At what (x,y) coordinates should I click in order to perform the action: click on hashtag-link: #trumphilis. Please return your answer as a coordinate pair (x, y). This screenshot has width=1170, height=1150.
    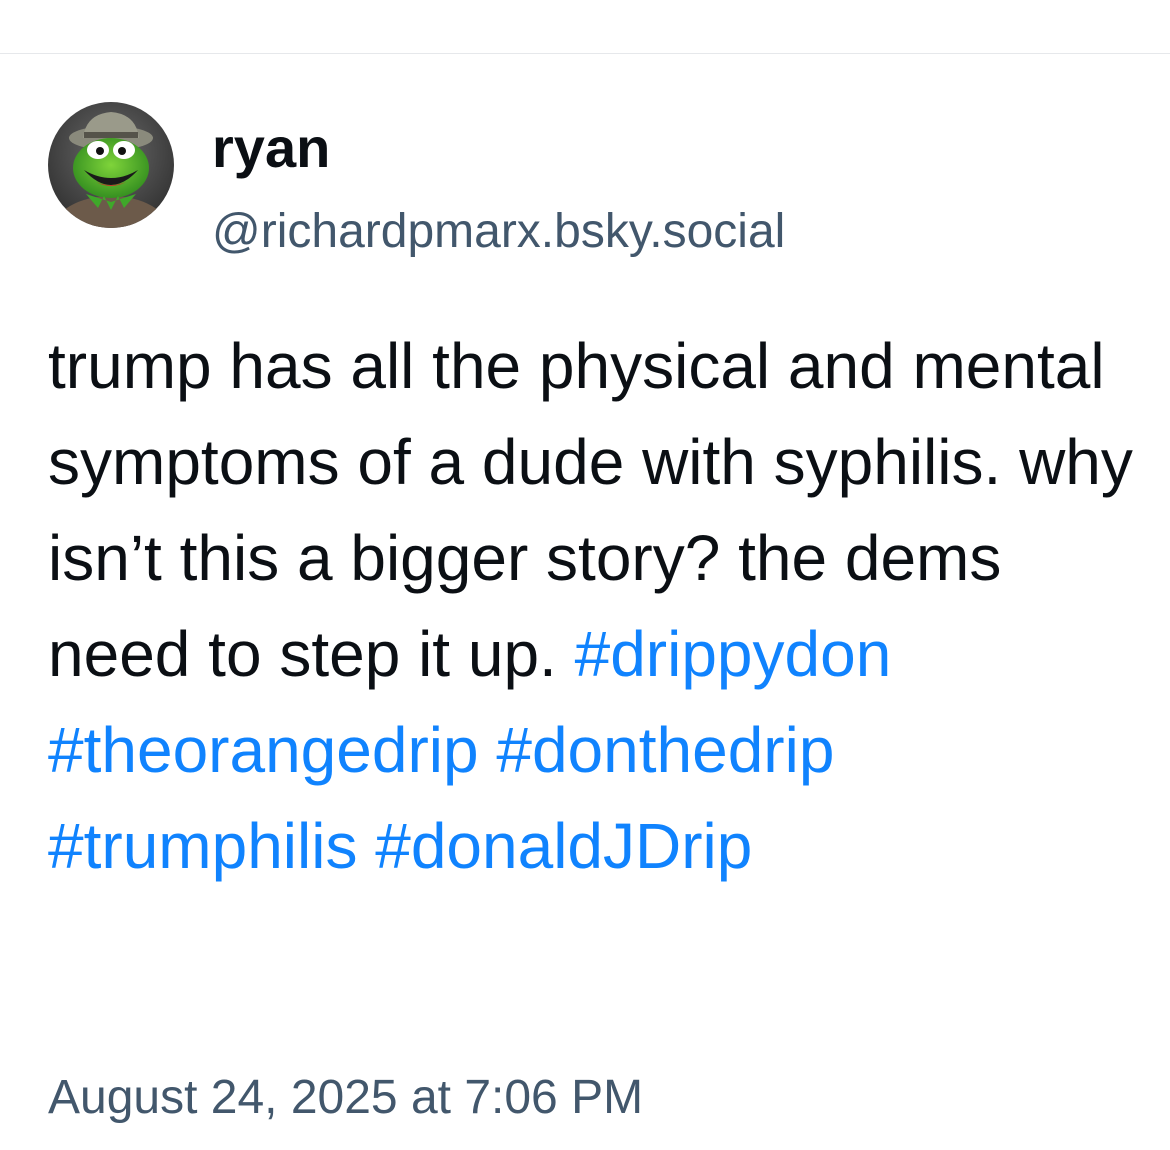
    Looking at the image, I should click on (202, 846).